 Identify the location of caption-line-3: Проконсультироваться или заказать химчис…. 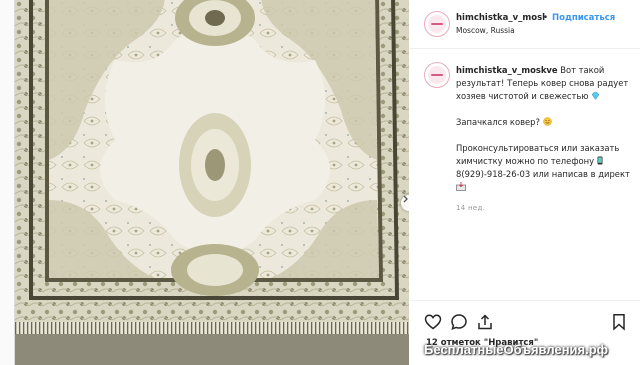
(538, 154).